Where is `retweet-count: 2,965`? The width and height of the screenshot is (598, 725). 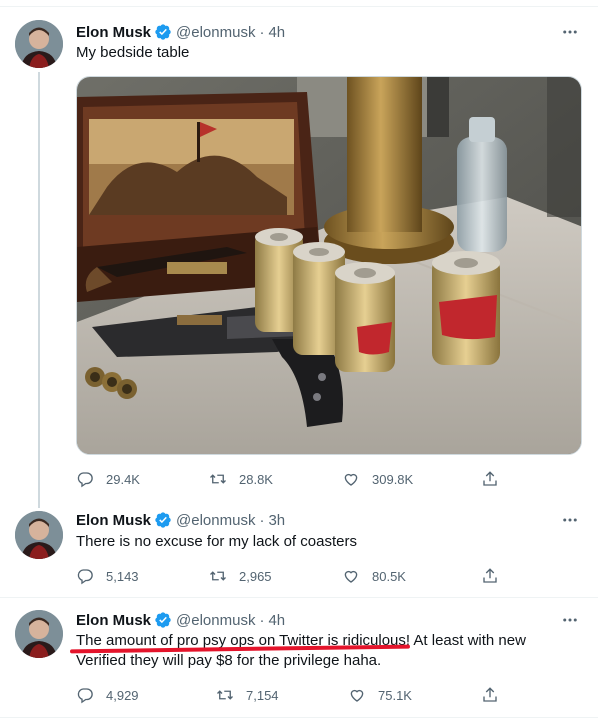 retweet-count: 2,965 is located at coordinates (255, 576).